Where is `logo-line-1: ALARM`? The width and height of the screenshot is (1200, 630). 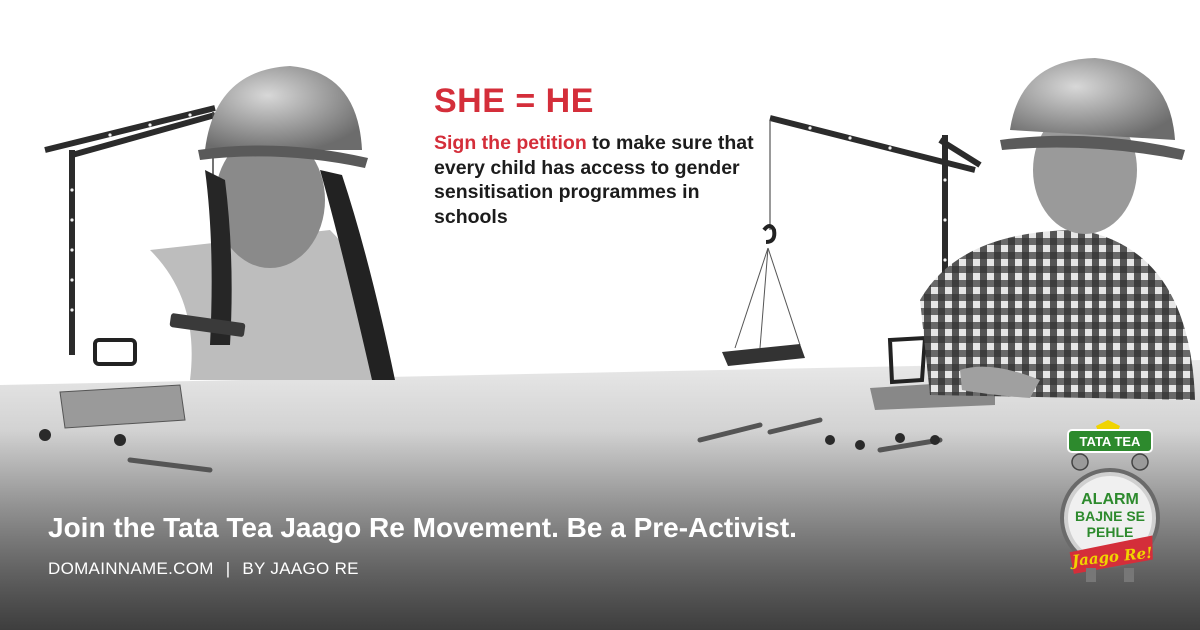 logo-line-1: ALARM is located at coordinates (1110, 499).